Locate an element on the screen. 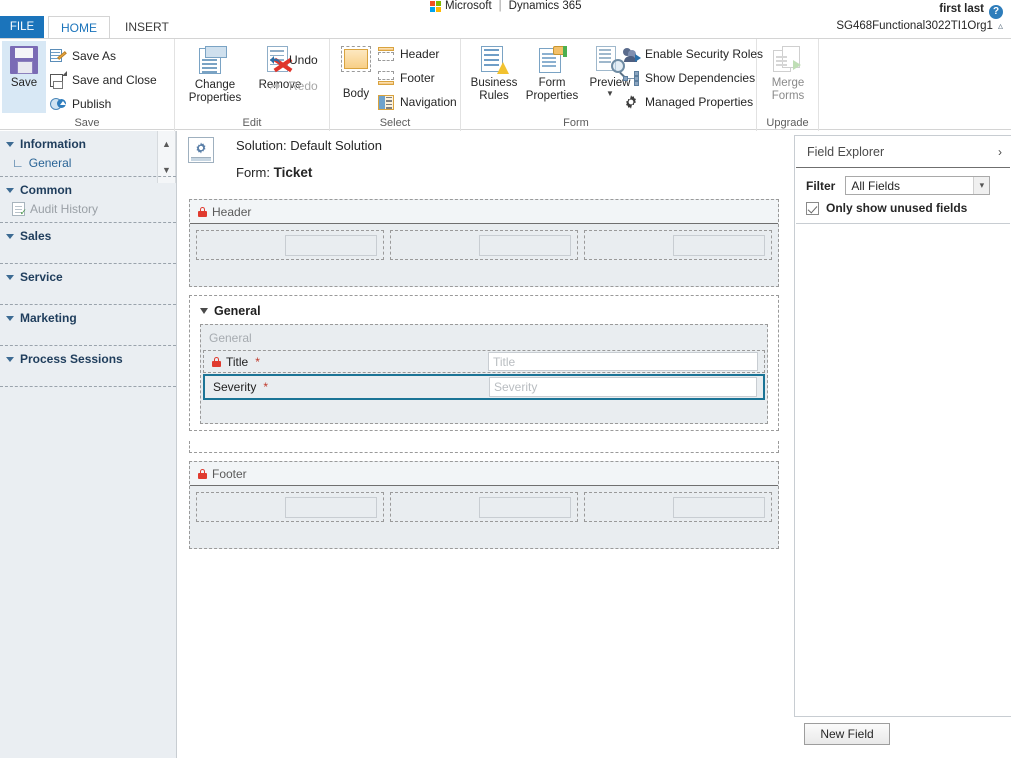  merge-forms-icon is located at coordinates (788, 60).